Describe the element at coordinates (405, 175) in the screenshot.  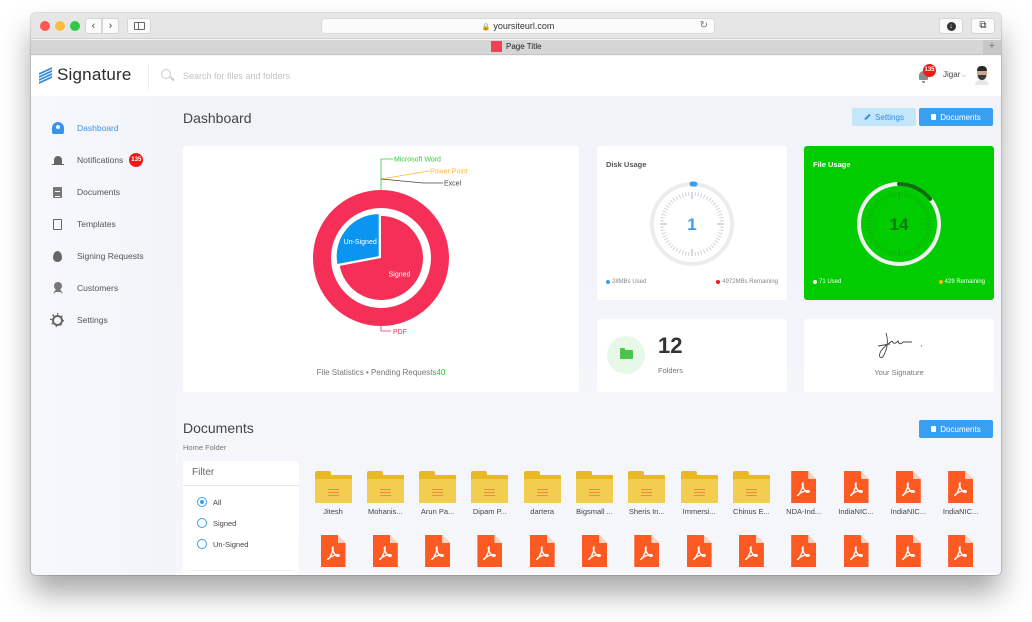
I see `leader-line` at that location.